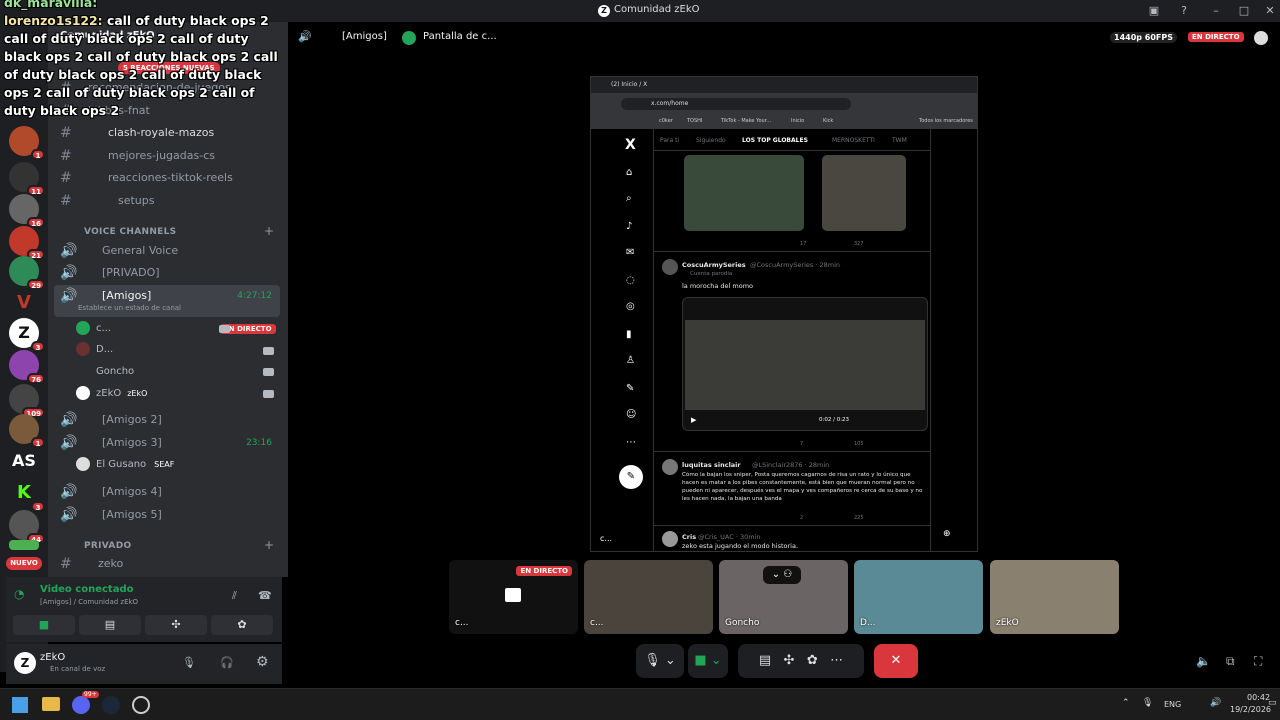 This screenshot has height=720, width=1280. Describe the element at coordinates (631, 414) in the screenshot. I see `profile-icon: ☺` at that location.